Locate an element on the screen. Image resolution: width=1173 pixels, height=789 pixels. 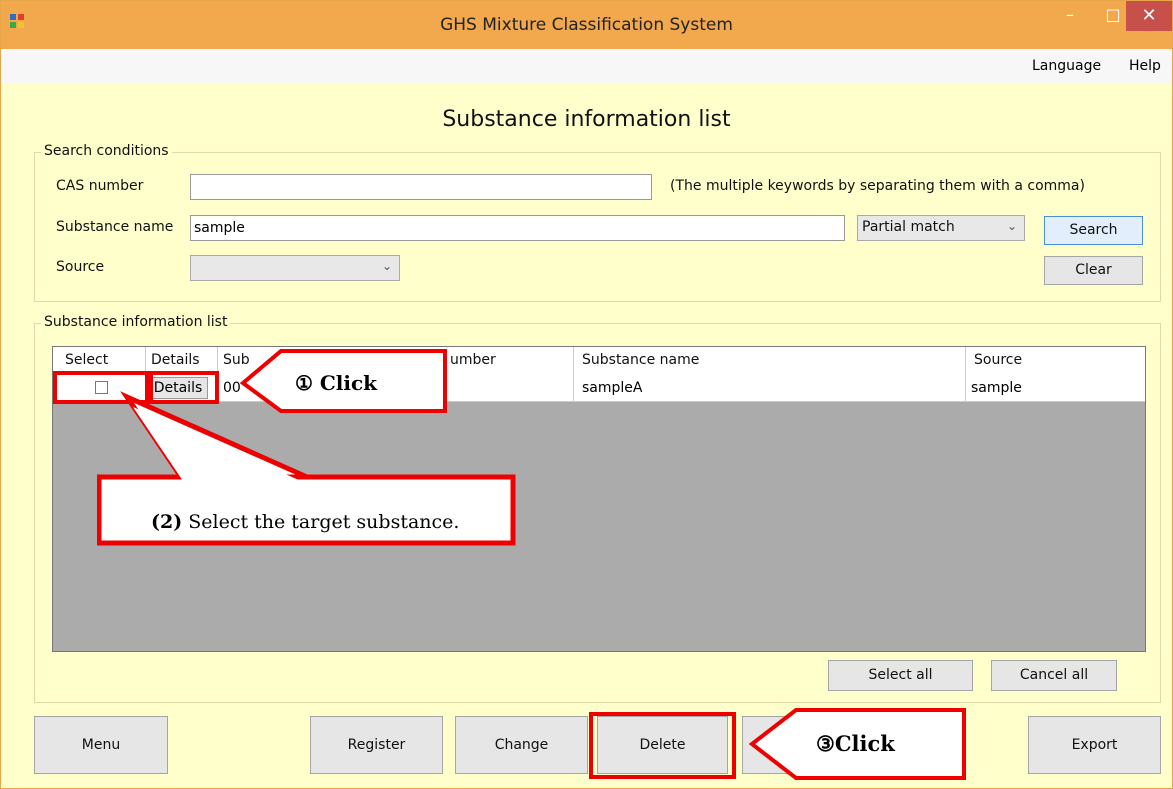
close-icon: ✕ is located at coordinates (1149, 16).